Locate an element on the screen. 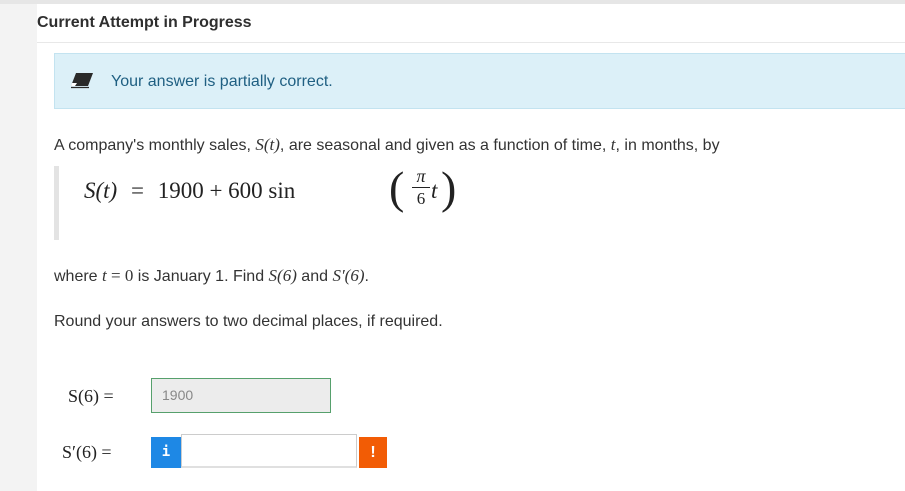  fraction-pi-over-6: π 6 is located at coordinates (421, 187).